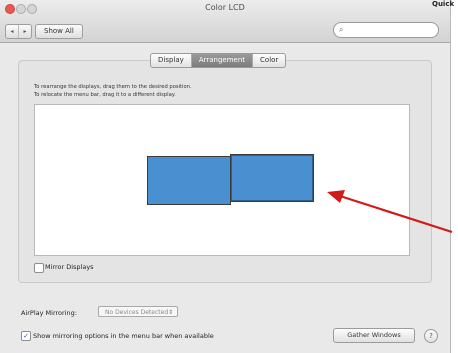 The image size is (458, 353). I want to click on annotation-arrow, so click(390, 212).